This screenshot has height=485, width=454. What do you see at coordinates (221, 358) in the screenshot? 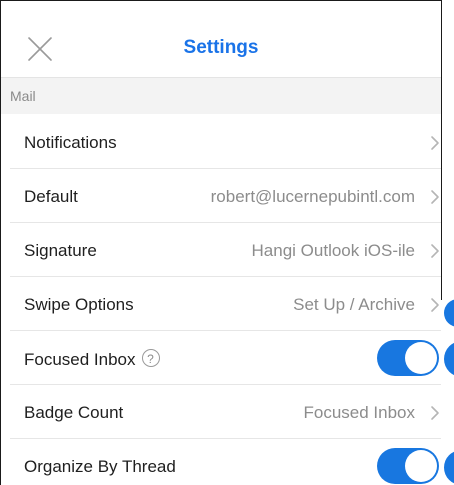
I see `settings-row-focused-inbox: Focused Inbox?` at bounding box center [221, 358].